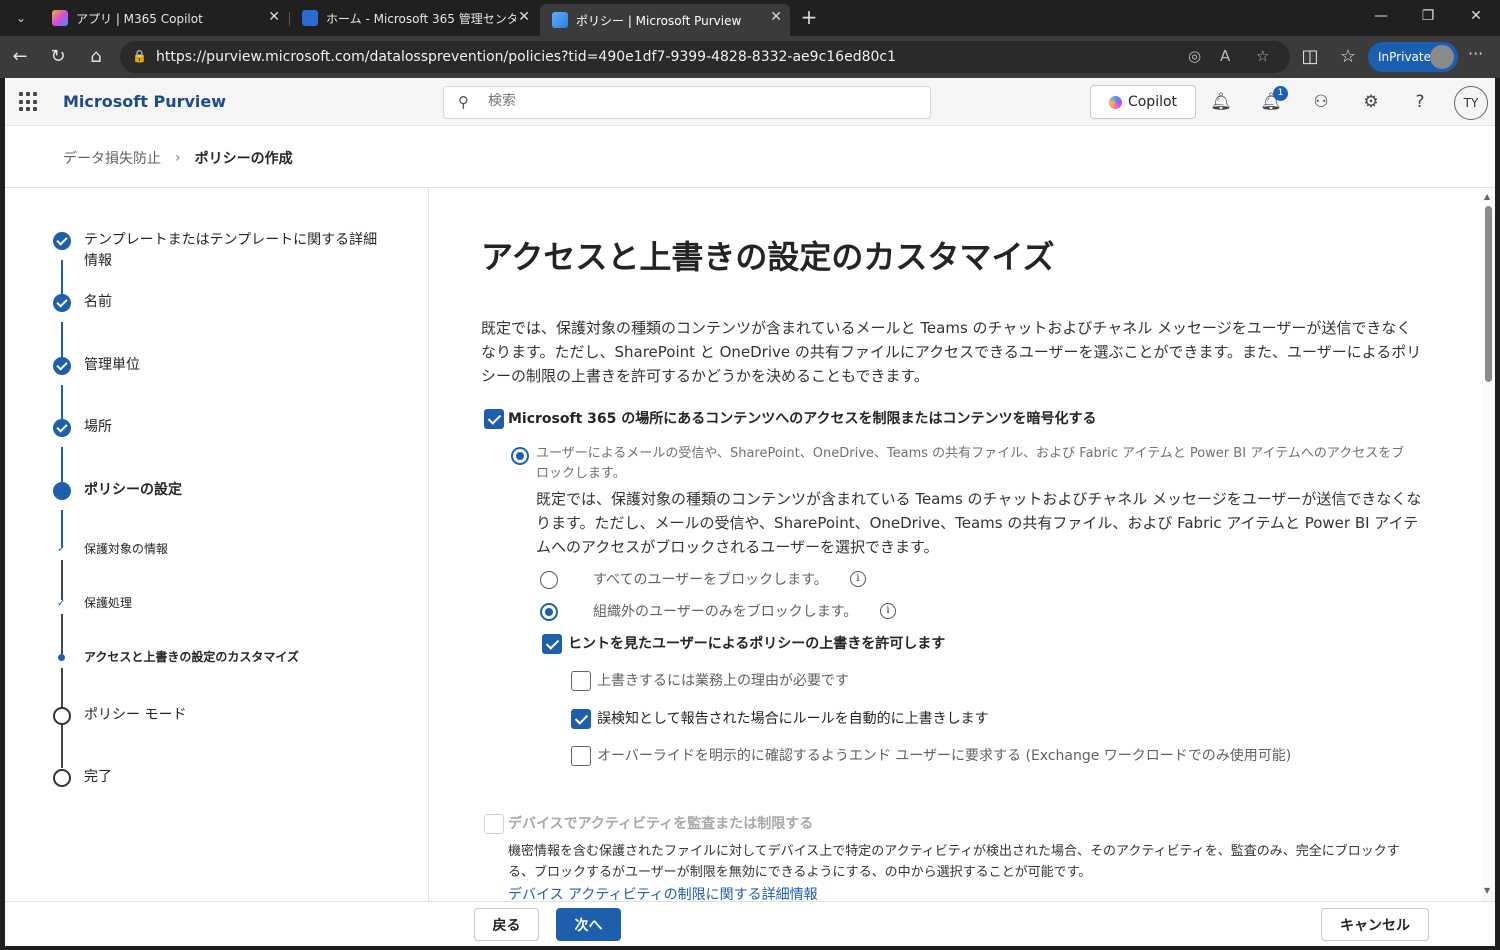 The height and width of the screenshot is (950, 1500). I want to click on current-substep-dot-icon, so click(61, 657).